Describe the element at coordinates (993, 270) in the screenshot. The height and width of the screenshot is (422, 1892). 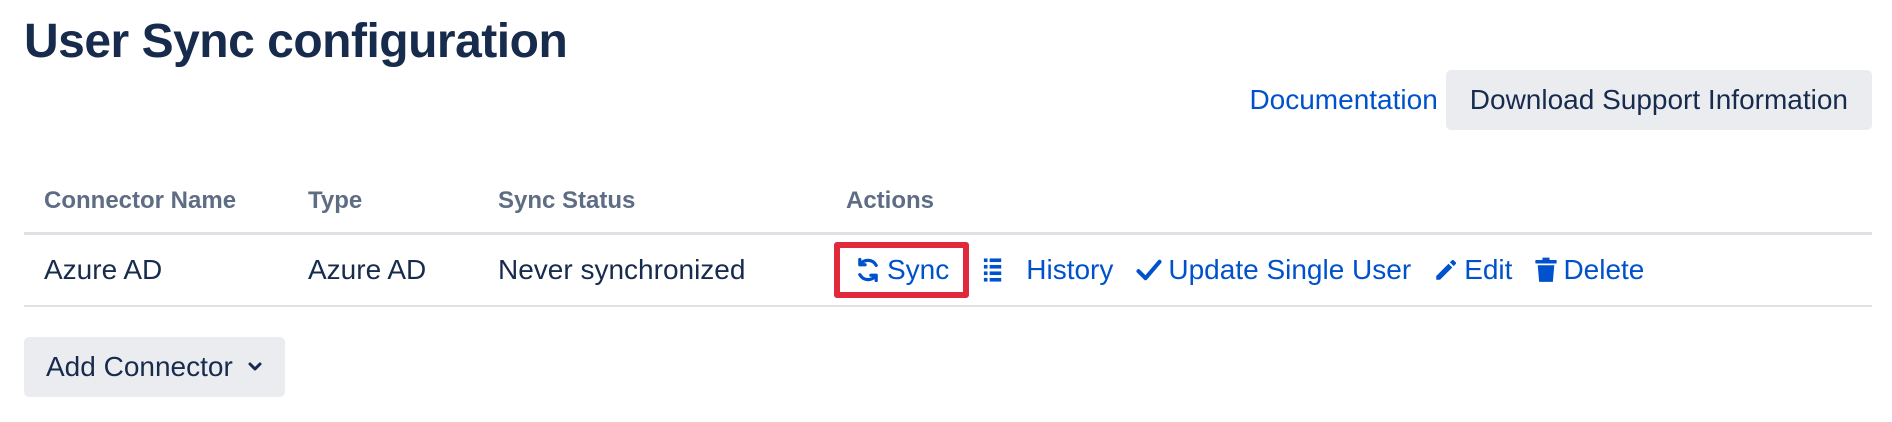
I see `list-icon` at that location.